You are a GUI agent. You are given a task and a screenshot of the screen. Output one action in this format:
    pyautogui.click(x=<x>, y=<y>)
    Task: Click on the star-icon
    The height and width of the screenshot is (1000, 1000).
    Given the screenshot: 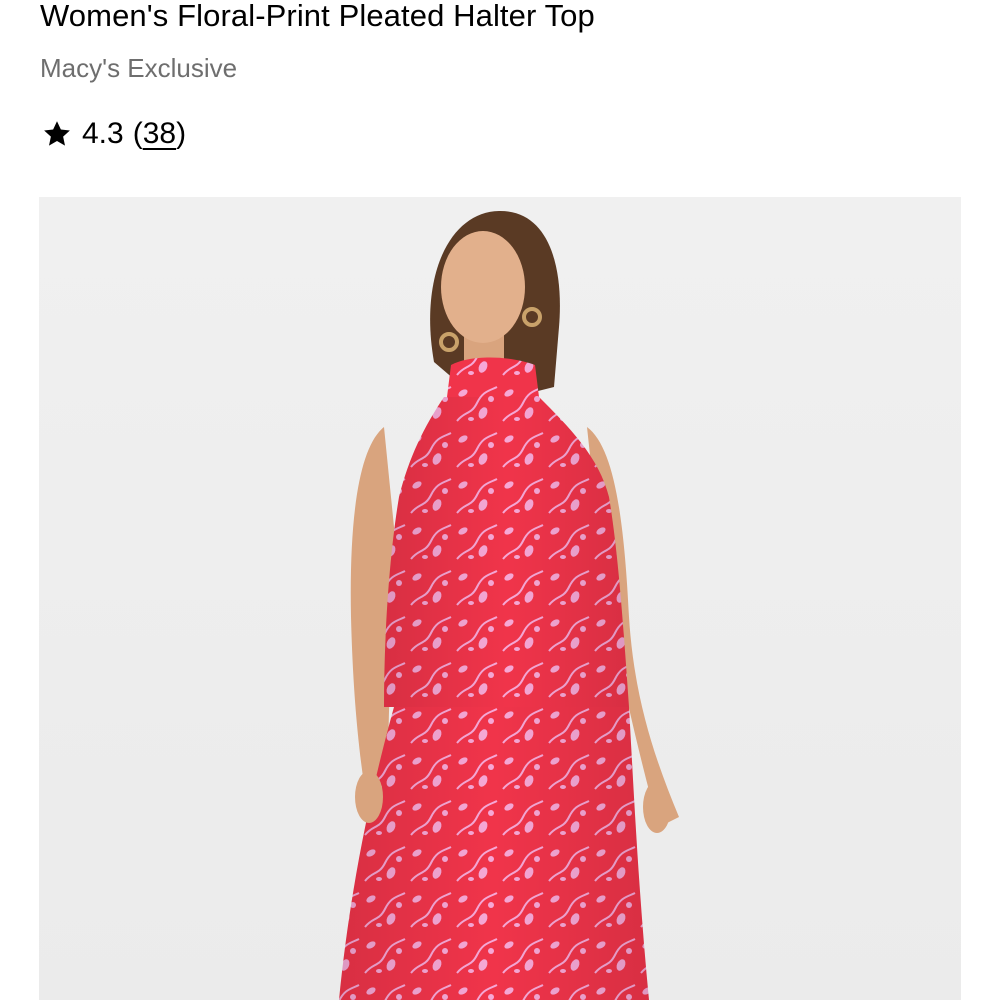 What is the action you would take?
    pyautogui.click(x=57, y=134)
    